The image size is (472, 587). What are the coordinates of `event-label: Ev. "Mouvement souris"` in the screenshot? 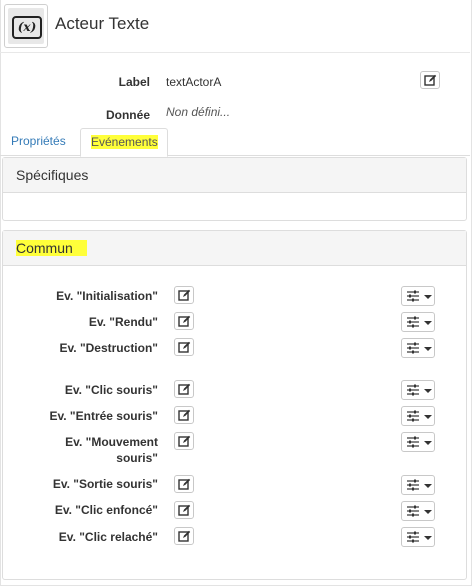 It's located at (111, 450).